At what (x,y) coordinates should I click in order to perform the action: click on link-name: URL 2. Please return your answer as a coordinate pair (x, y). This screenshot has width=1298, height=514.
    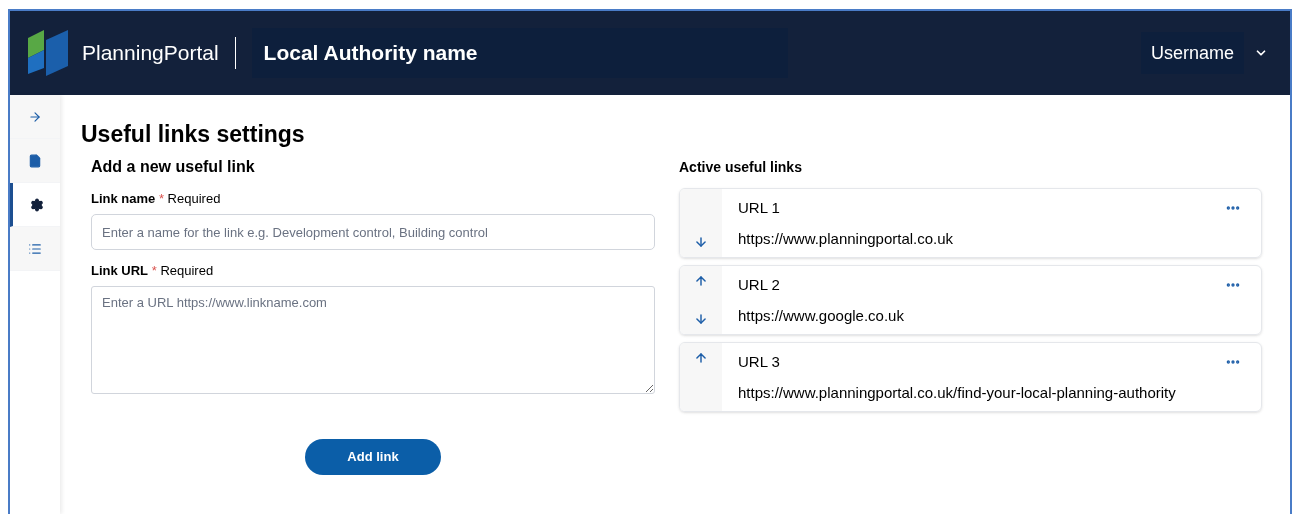
    Looking at the image, I should click on (759, 285).